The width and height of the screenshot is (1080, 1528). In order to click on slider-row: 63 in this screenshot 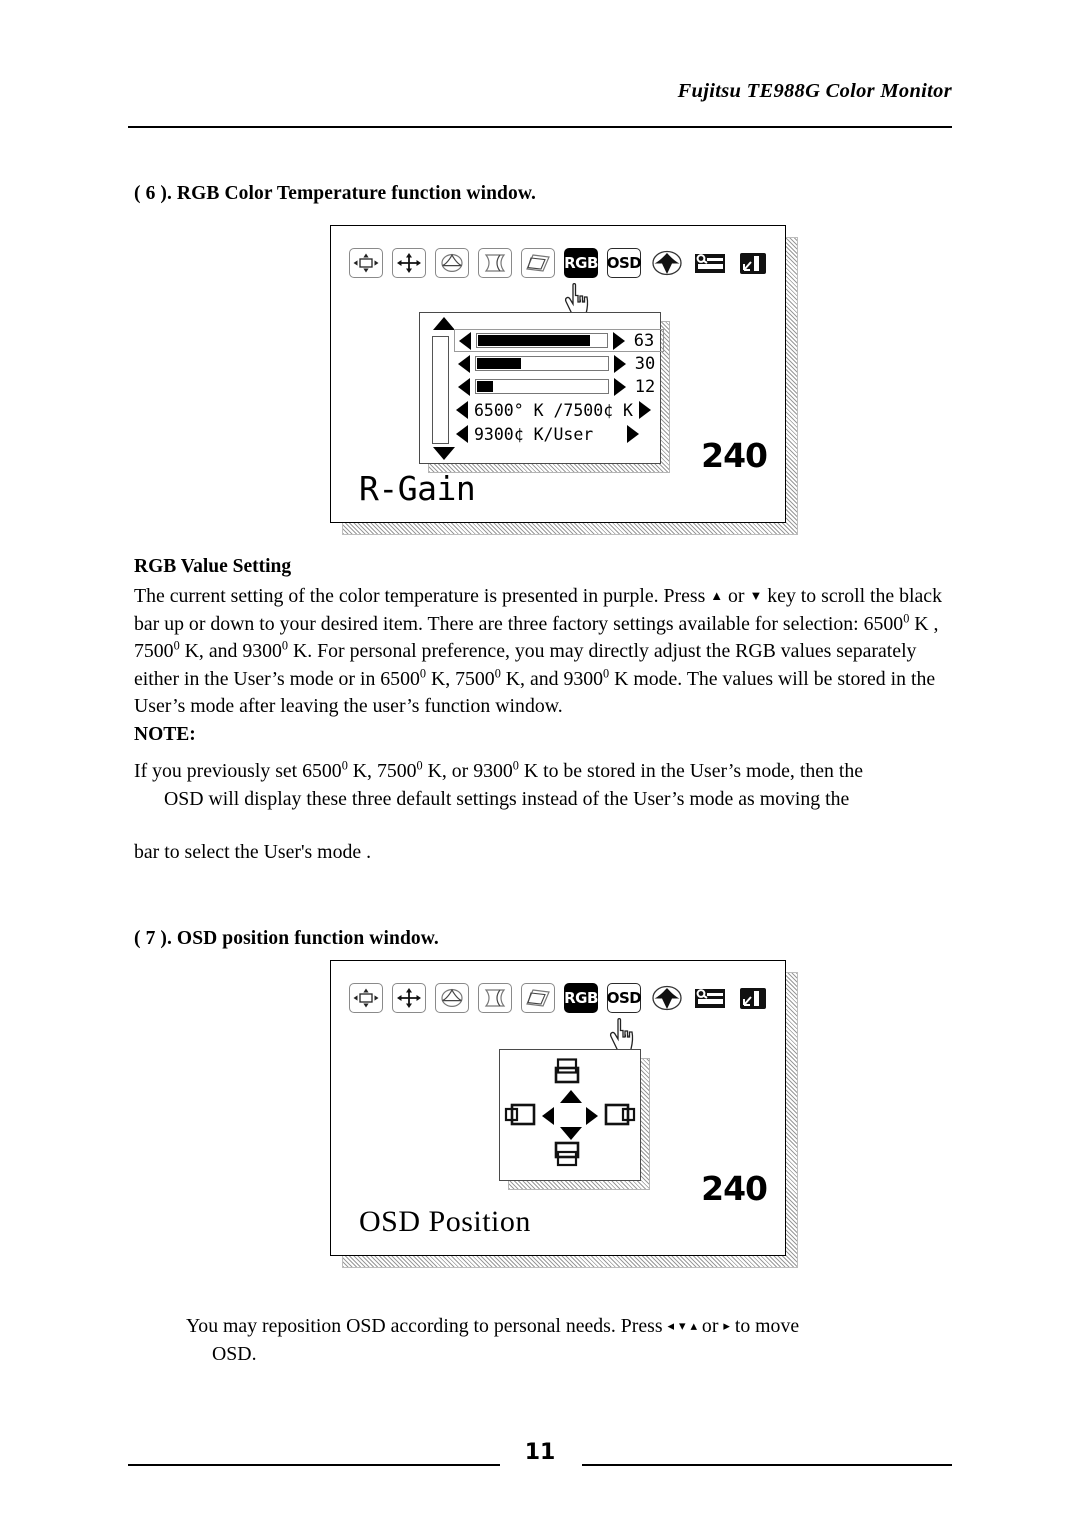, I will do `click(559, 340)`.